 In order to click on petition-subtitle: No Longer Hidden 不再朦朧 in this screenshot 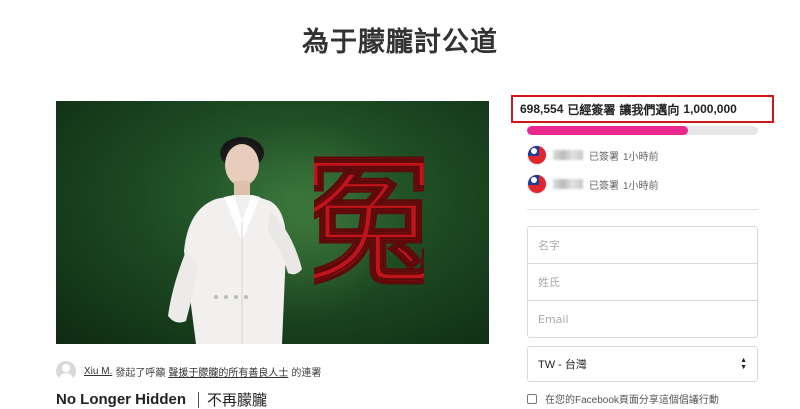, I will do `click(161, 399)`.